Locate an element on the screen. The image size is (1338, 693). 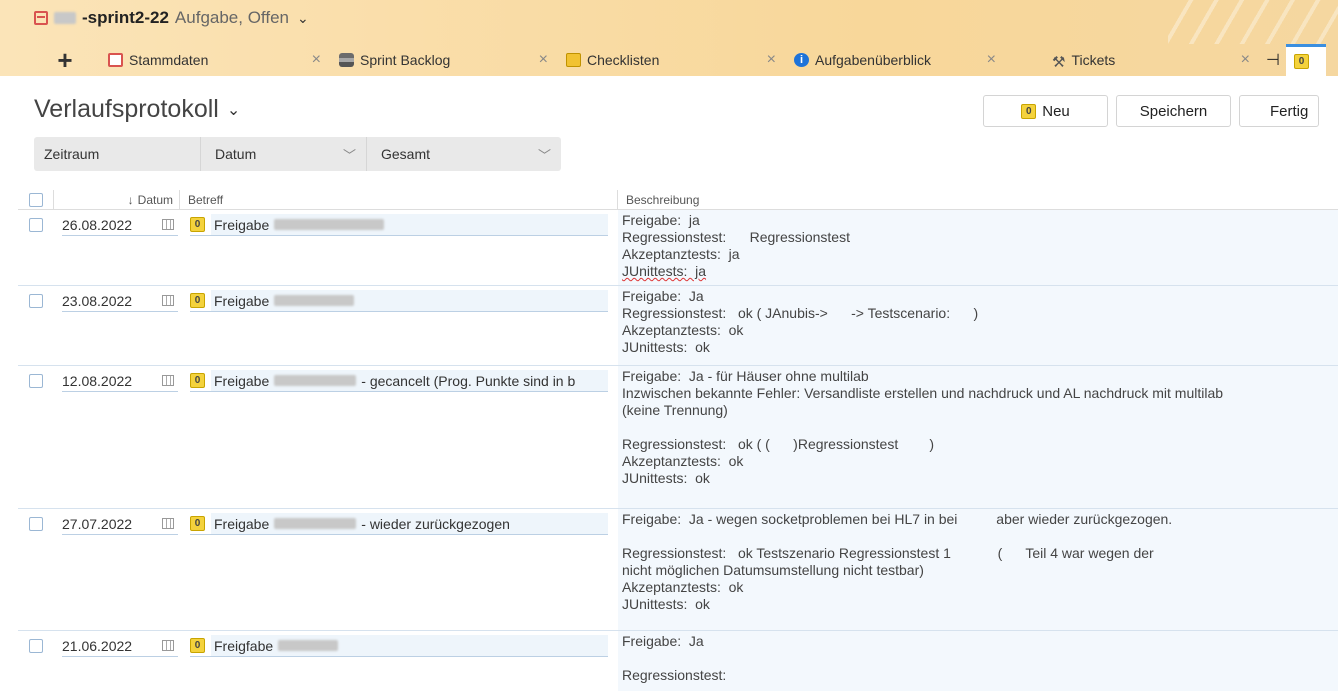
save-button: Speichern is located at coordinates (1173, 111).